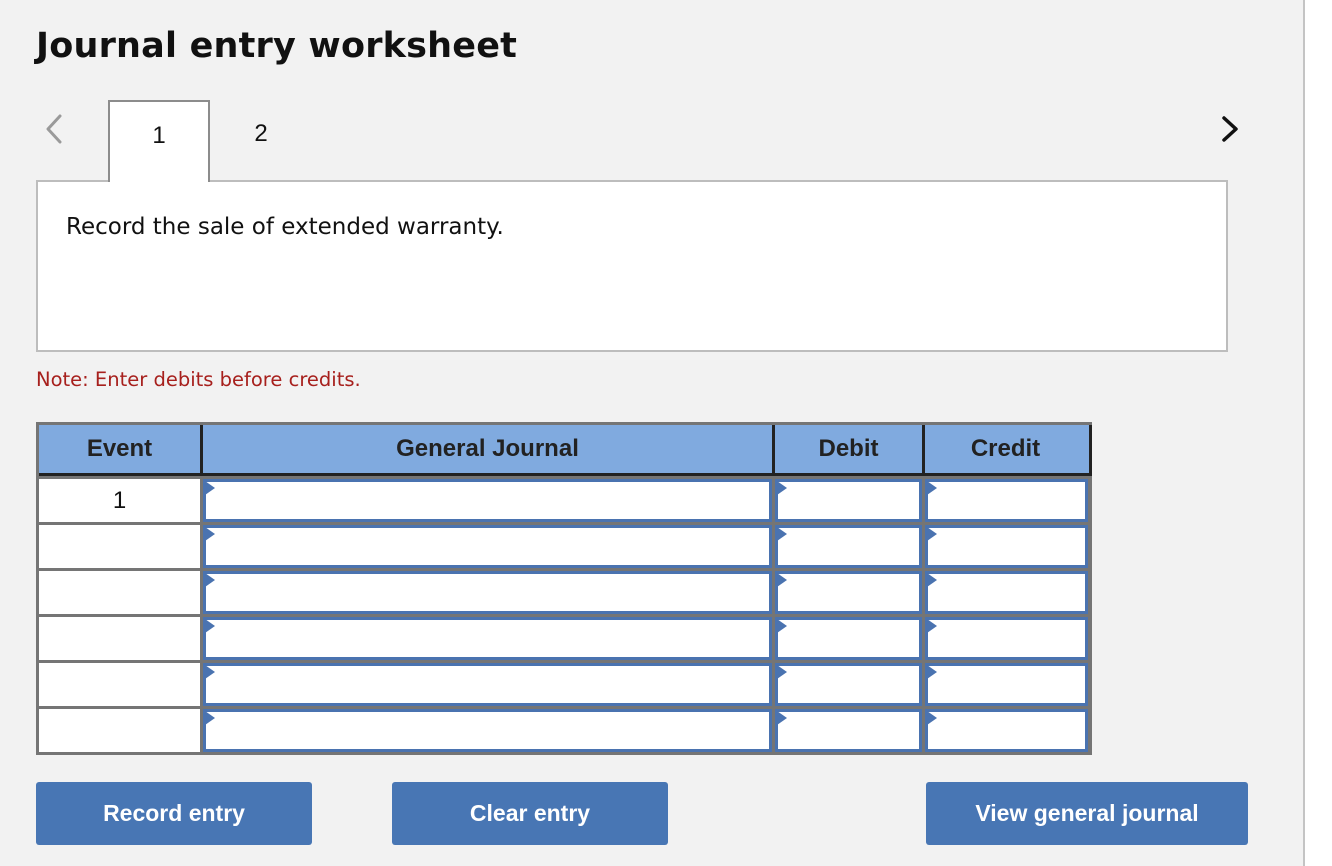 This screenshot has height=866, width=1332. I want to click on note-text: Note: Enter debits before credits., so click(198, 379).